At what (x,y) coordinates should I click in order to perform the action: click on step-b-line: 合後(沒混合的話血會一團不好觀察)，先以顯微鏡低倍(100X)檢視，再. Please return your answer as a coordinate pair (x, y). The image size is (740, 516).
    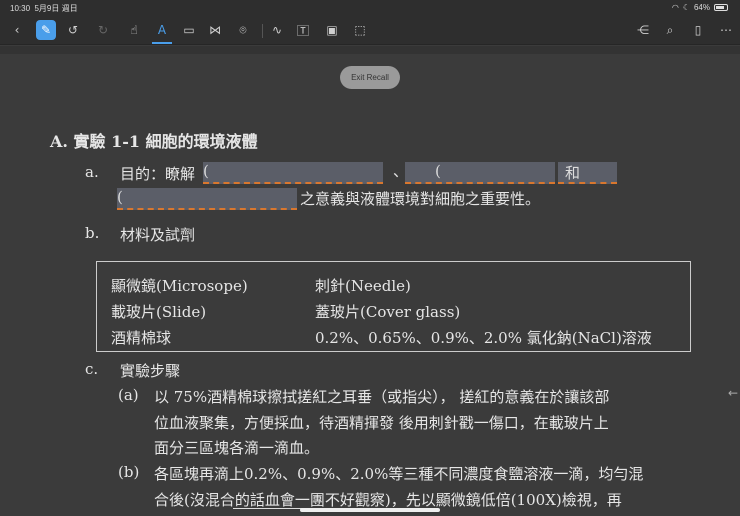
    Looking at the image, I should click on (388, 500).